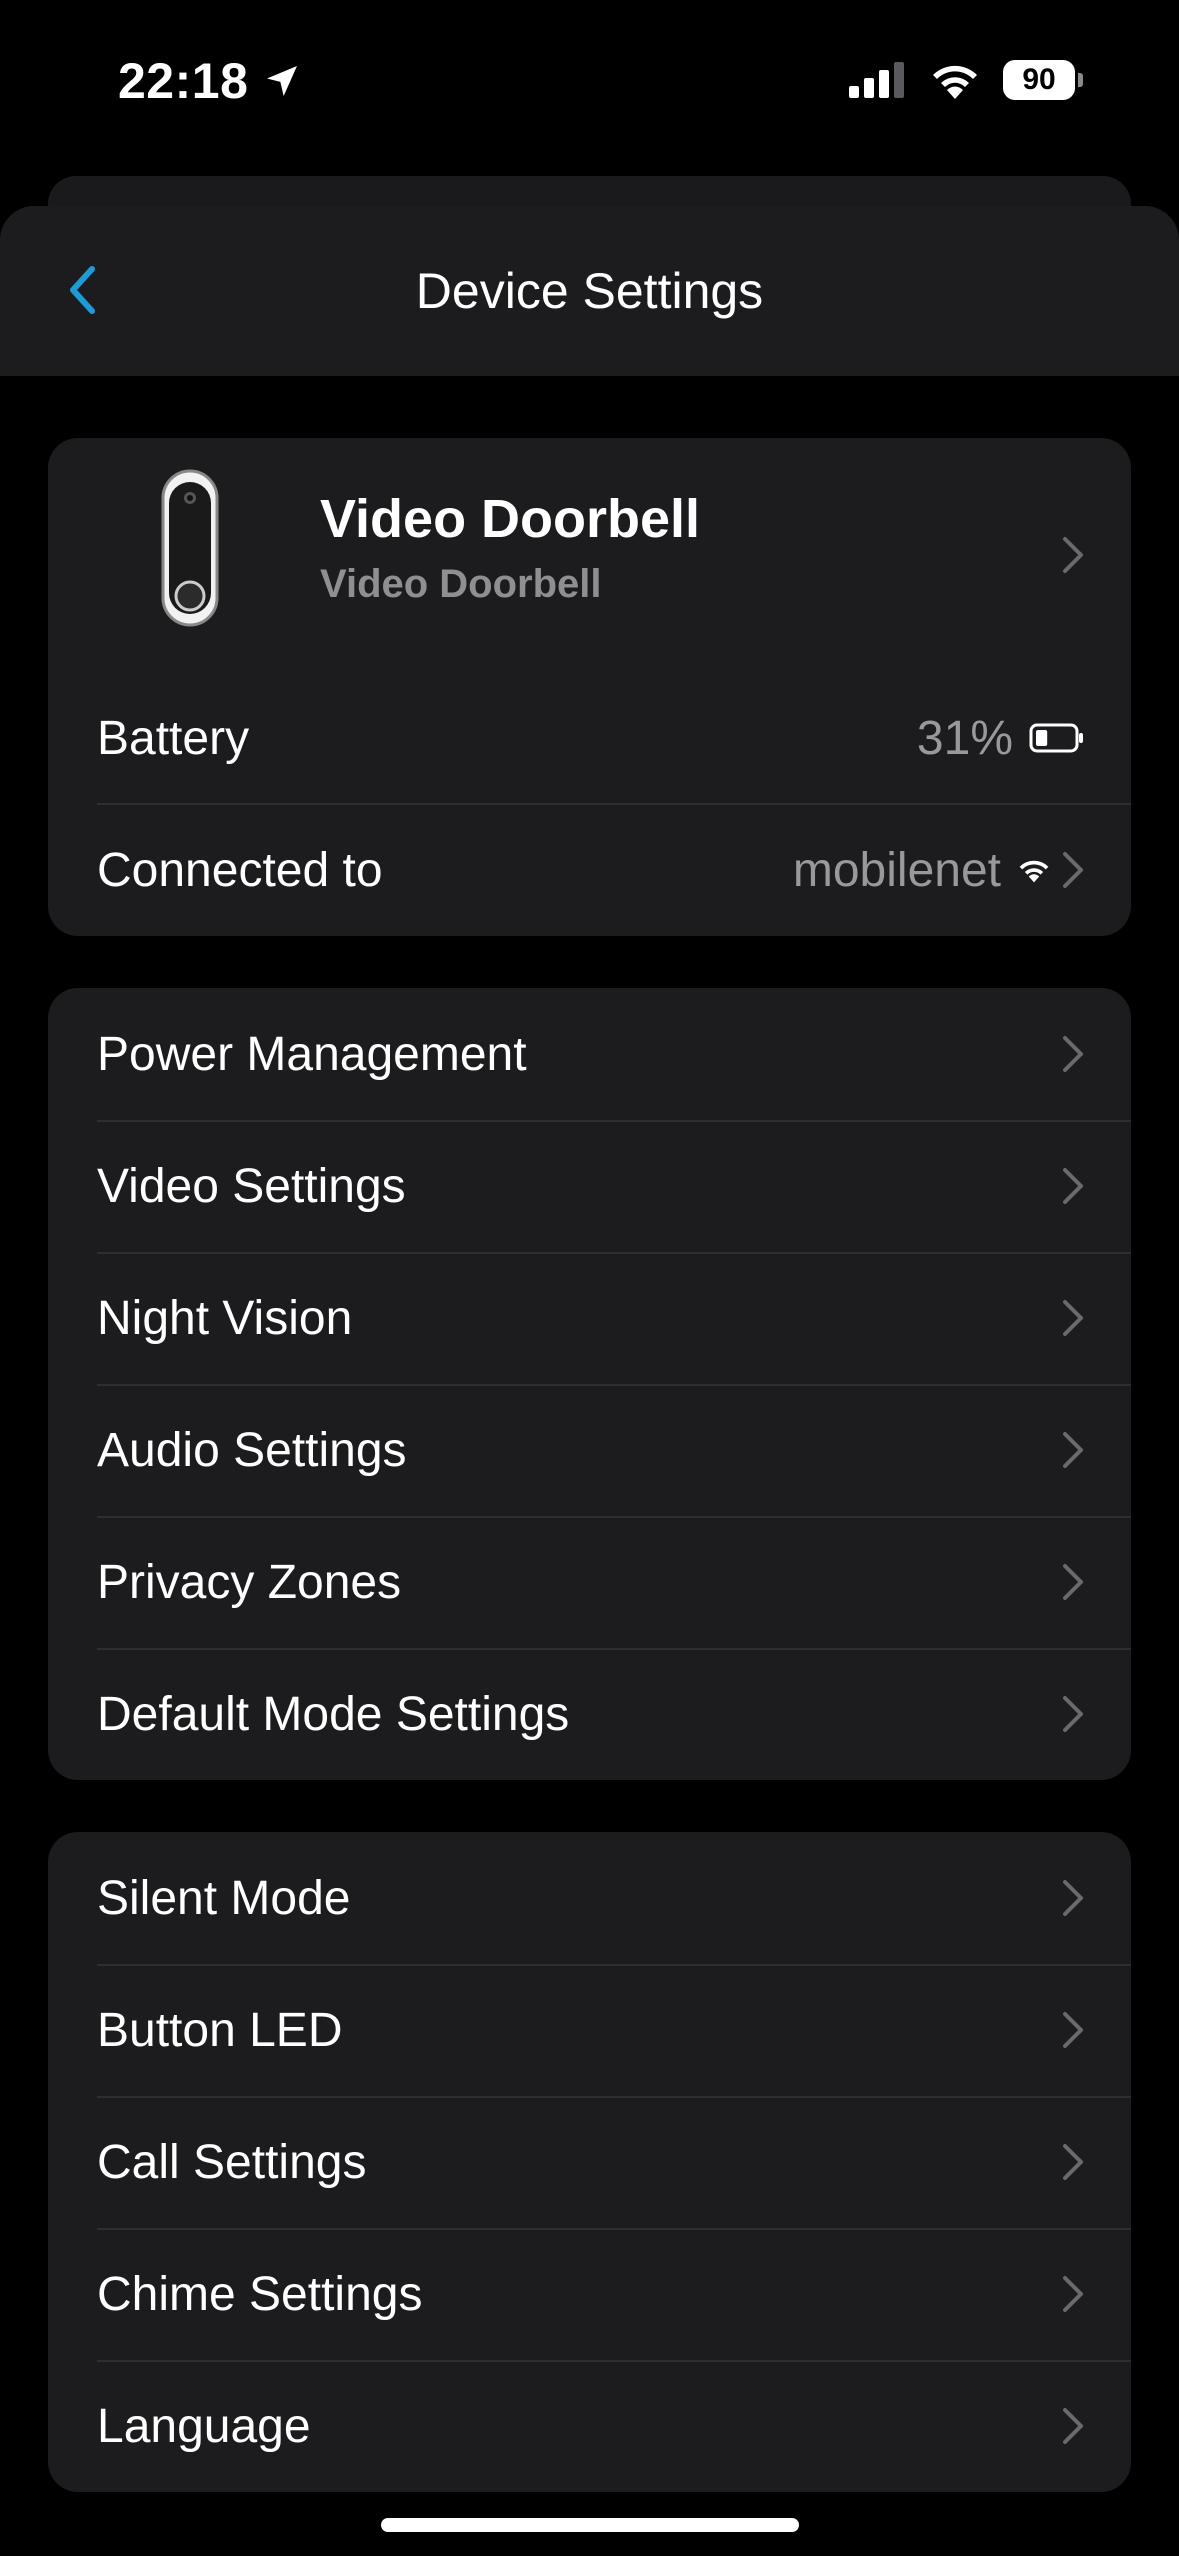 Image resolution: width=1179 pixels, height=2556 pixels. I want to click on settings-row-label: Call Settings, so click(232, 2162).